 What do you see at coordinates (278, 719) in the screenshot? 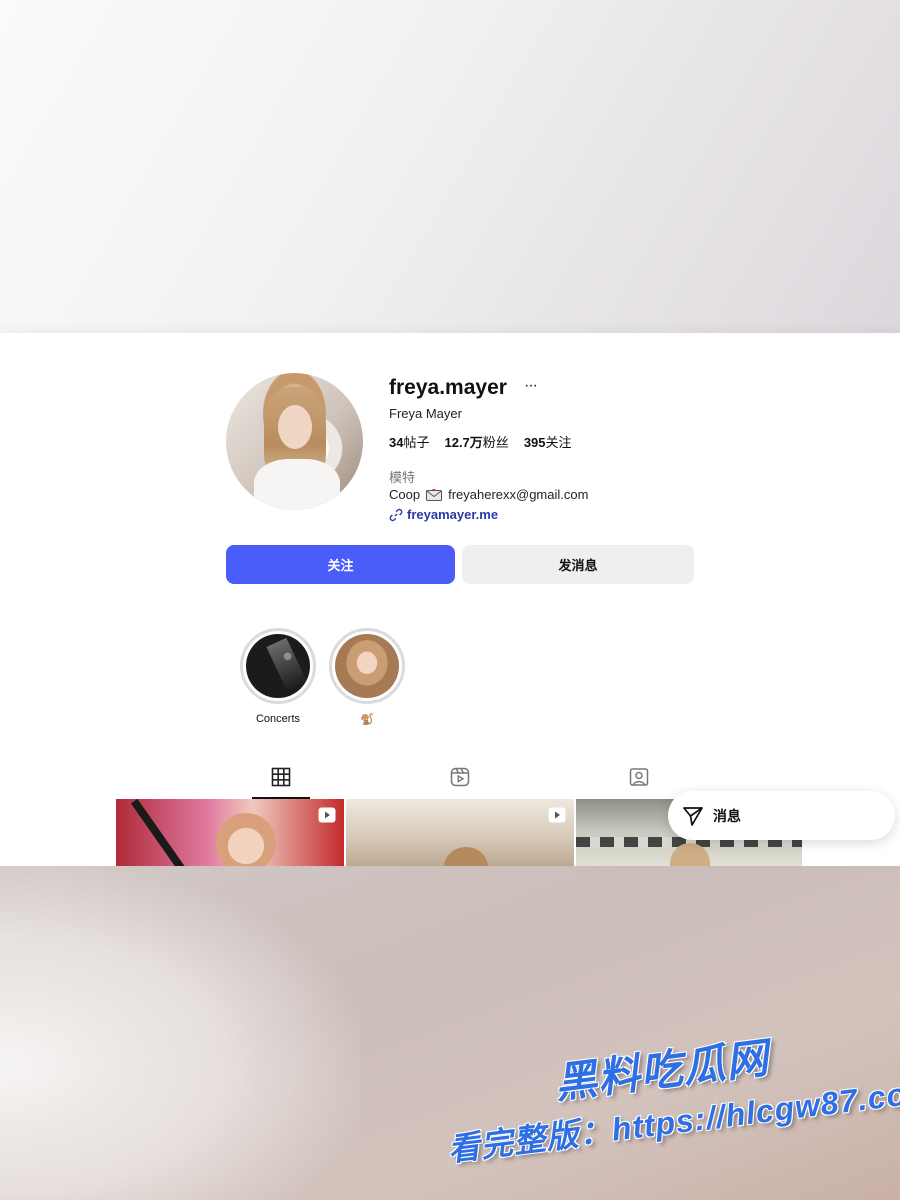
I see `highlight-label: Concerts` at bounding box center [278, 719].